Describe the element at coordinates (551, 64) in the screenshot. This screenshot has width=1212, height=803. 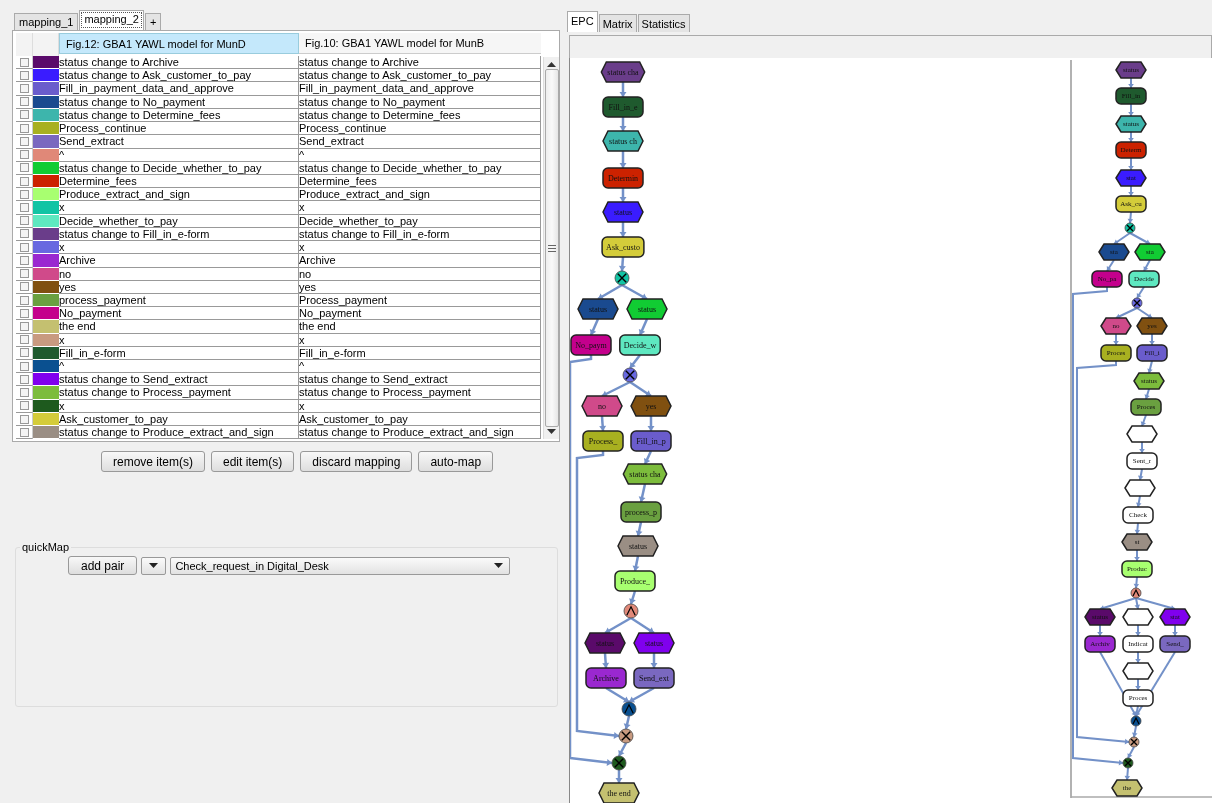
I see `scroll-up-icon` at that location.